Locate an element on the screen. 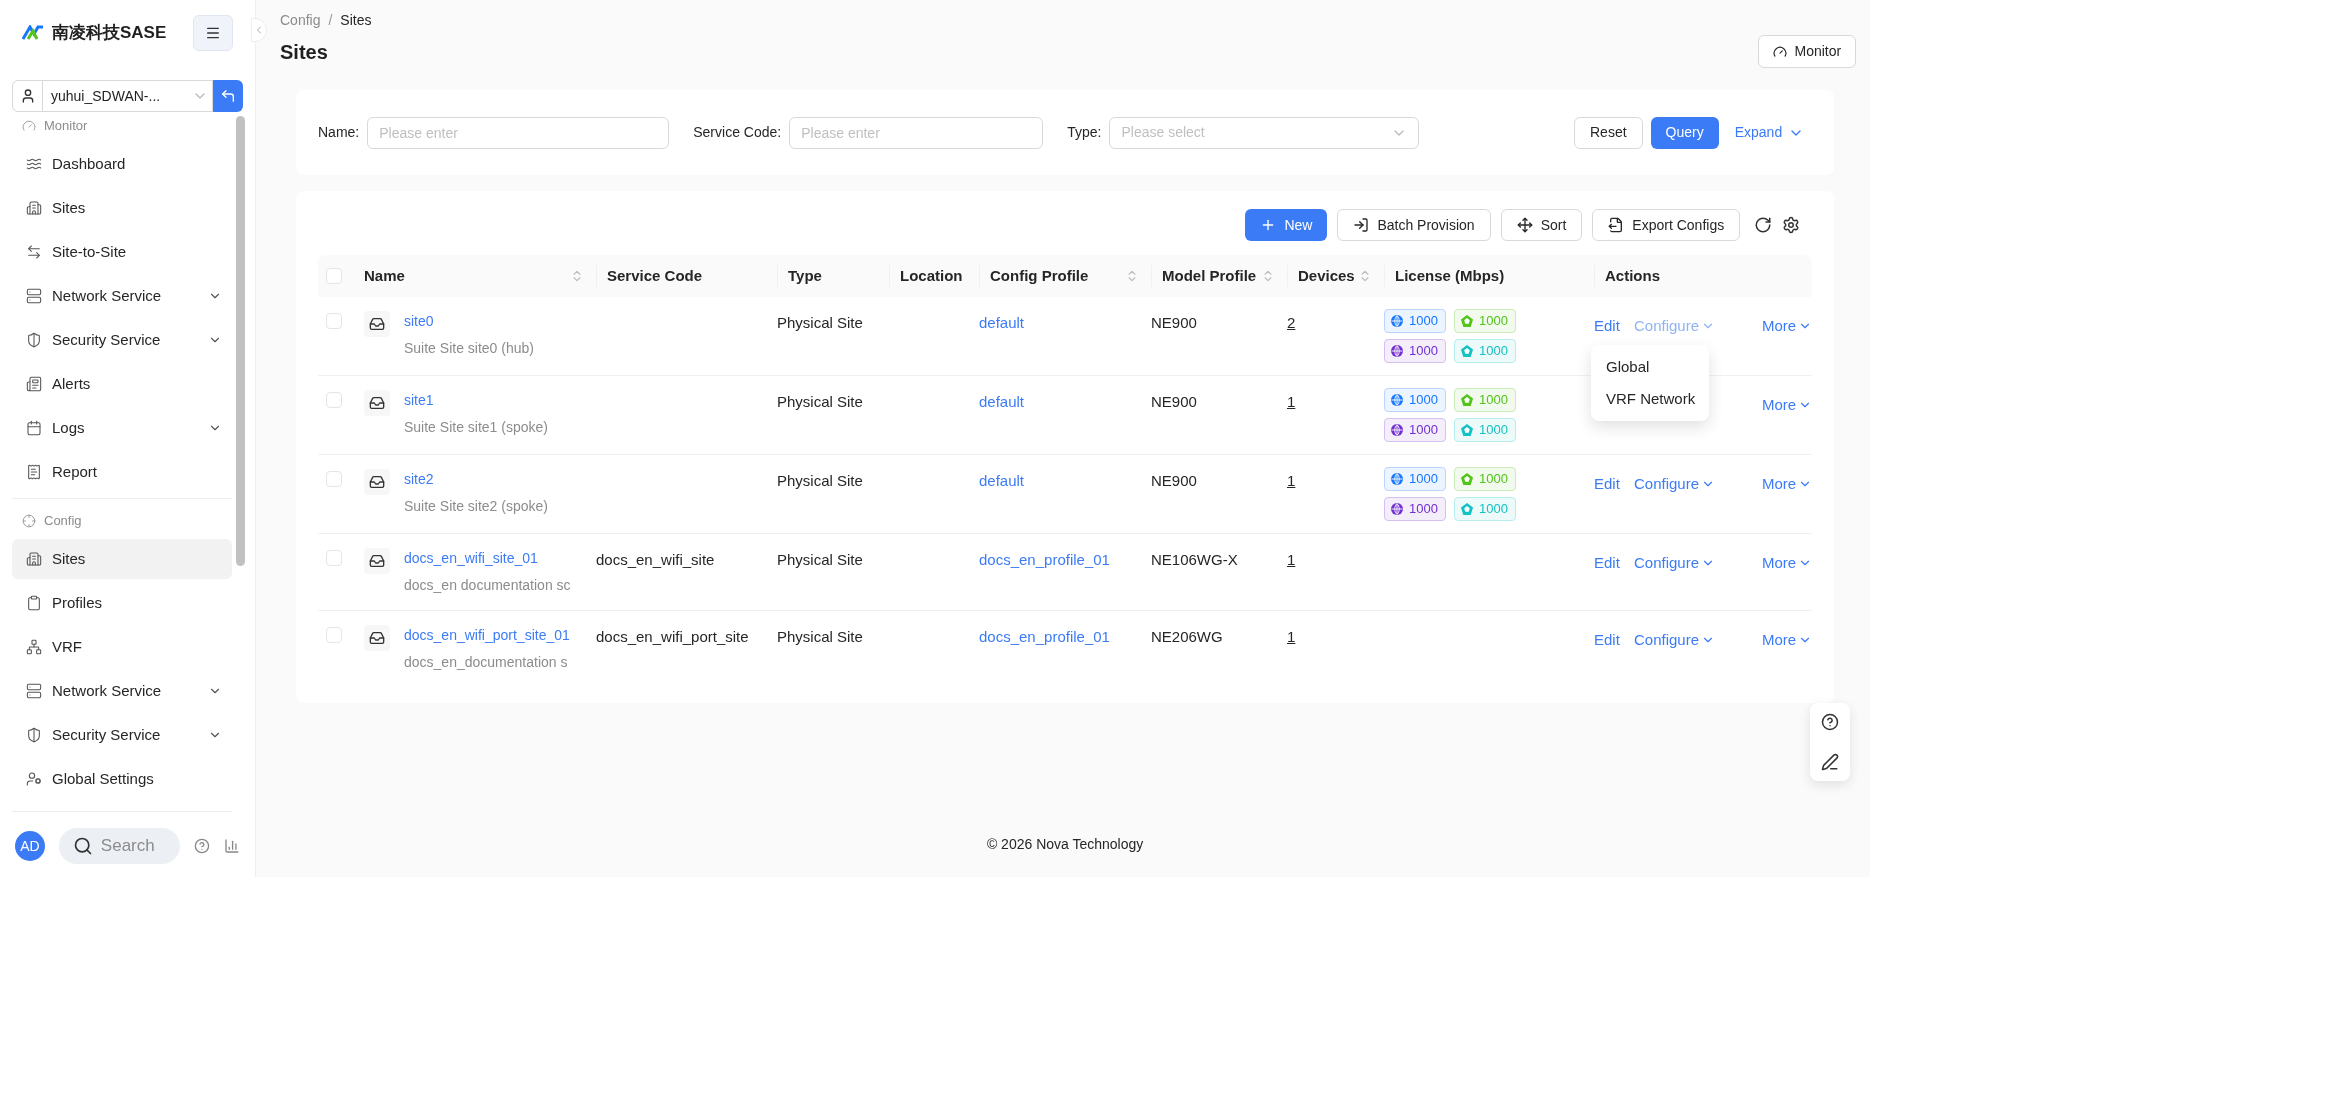 The image size is (2338, 1096). site-name-link: docs_en_wifi_site_01 is located at coordinates (487, 558).